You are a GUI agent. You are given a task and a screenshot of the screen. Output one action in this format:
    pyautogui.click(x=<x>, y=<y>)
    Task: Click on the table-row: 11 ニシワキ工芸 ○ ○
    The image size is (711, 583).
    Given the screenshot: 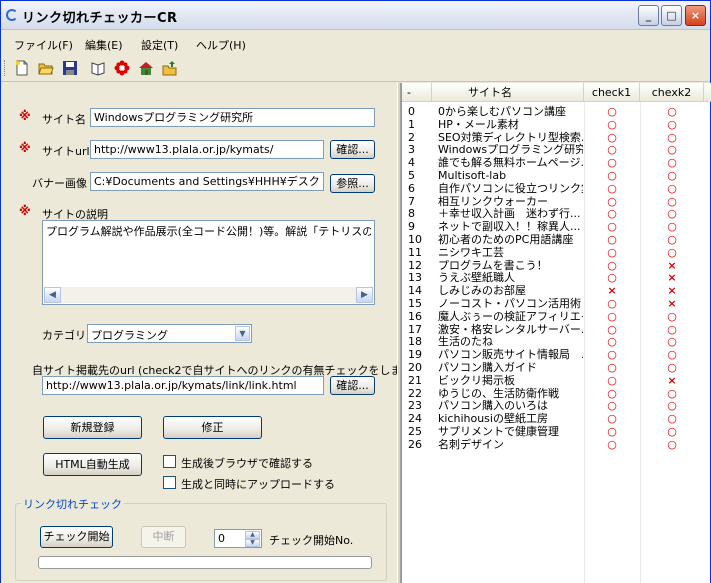 What is the action you would take?
    pyautogui.click(x=556, y=252)
    